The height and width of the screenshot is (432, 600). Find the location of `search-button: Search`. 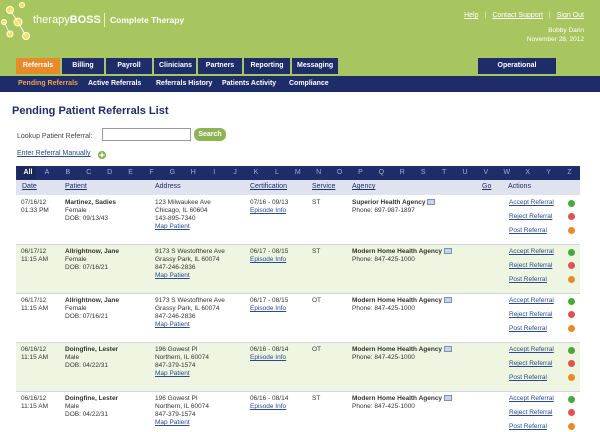

search-button: Search is located at coordinates (210, 134).